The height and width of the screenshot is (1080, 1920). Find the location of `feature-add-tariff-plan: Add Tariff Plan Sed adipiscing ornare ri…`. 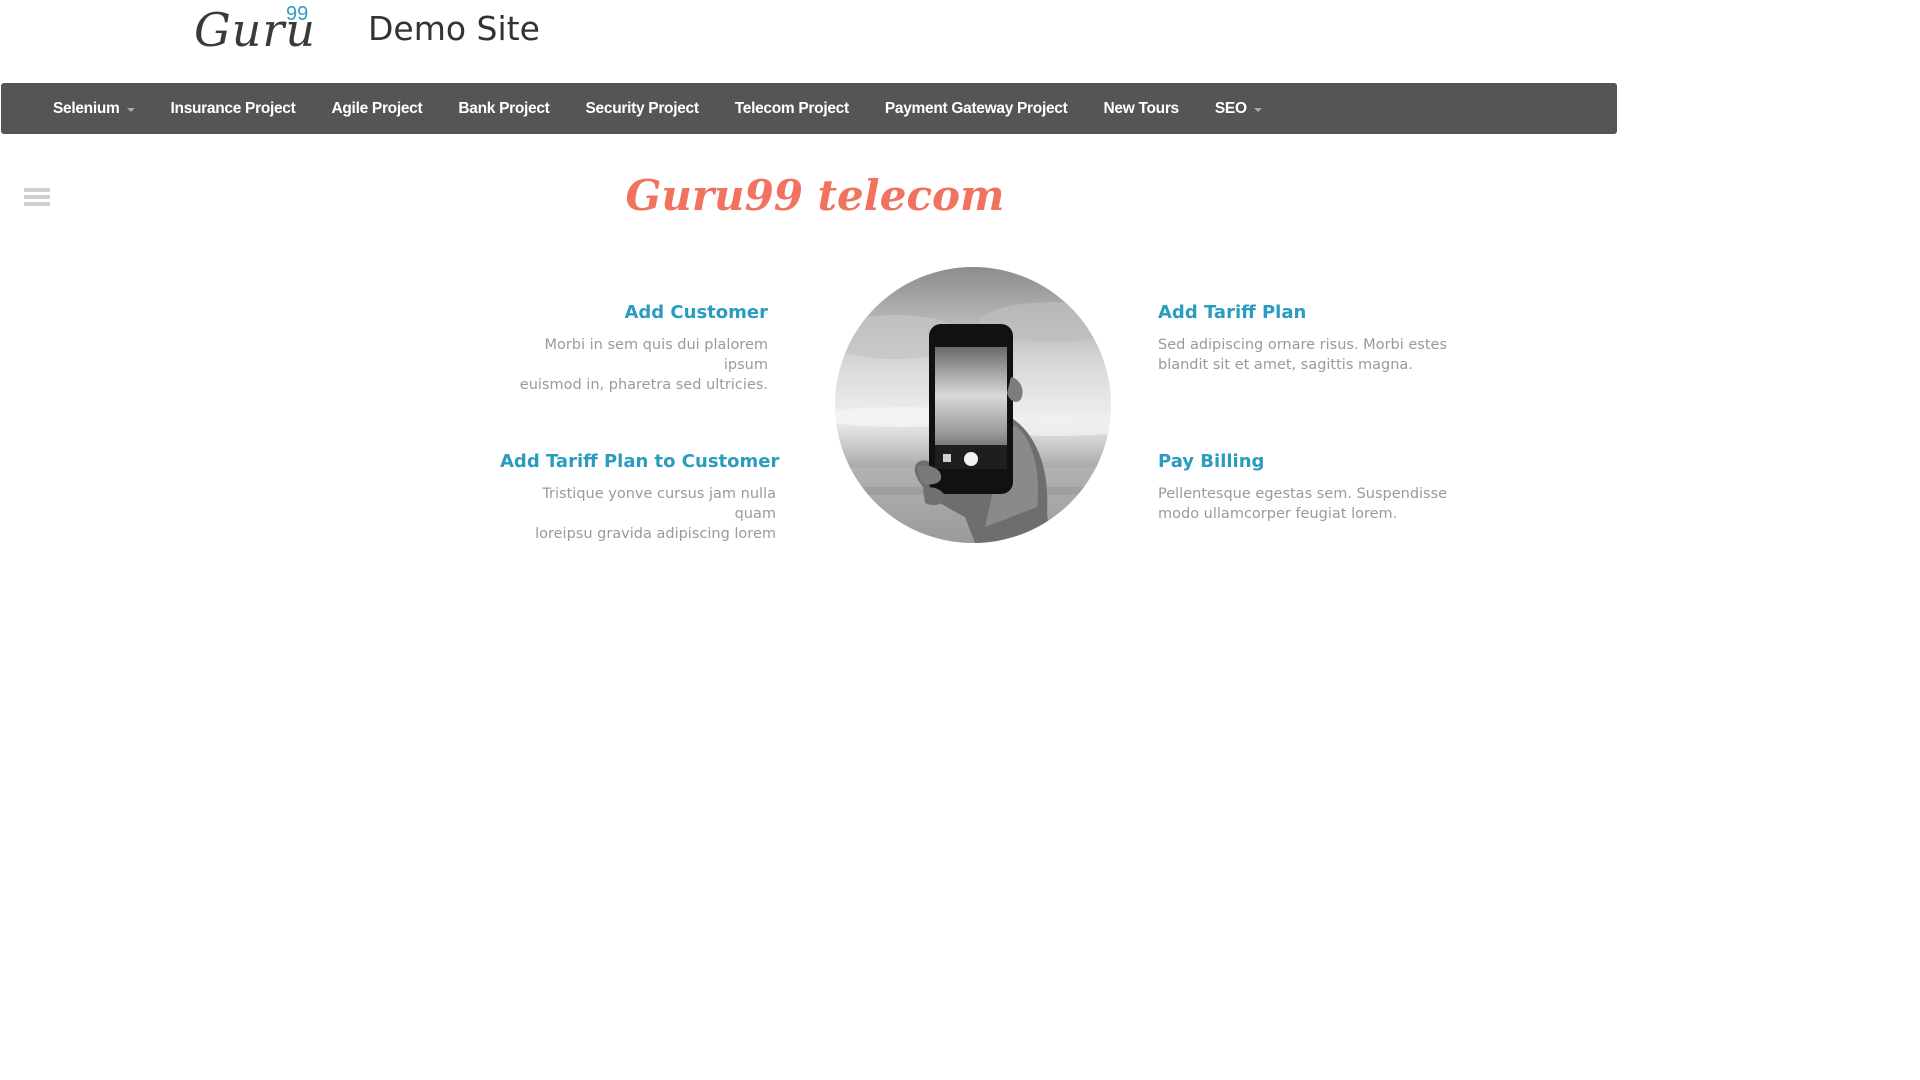

feature-add-tariff-plan: Add Tariff Plan Sed adipiscing ornare ri… is located at coordinates (1308, 337).